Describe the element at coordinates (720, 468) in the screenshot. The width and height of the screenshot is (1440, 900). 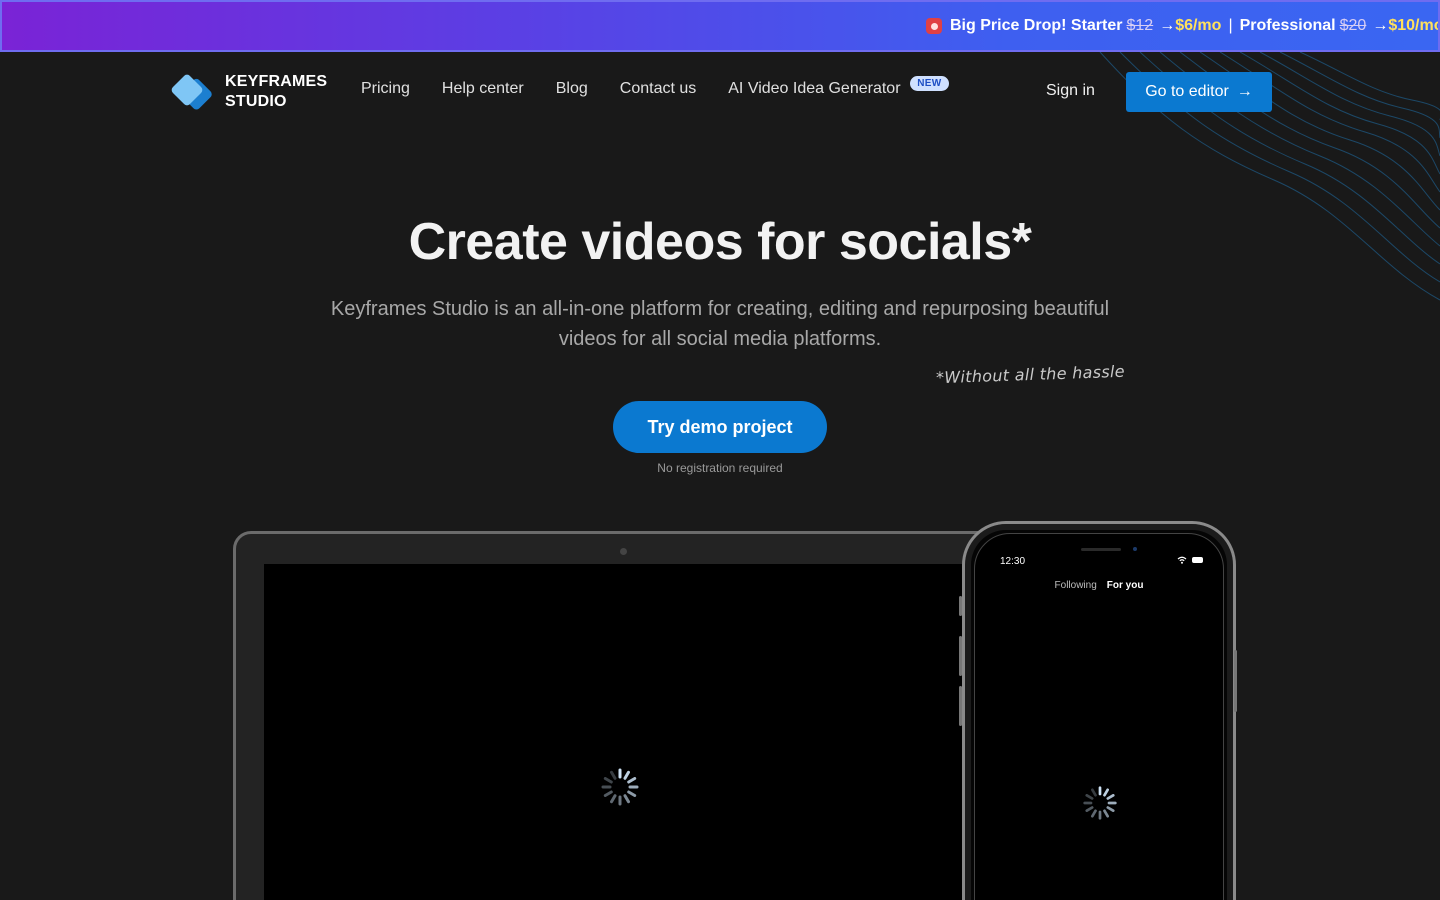
I see `cta-note: No registration required` at that location.